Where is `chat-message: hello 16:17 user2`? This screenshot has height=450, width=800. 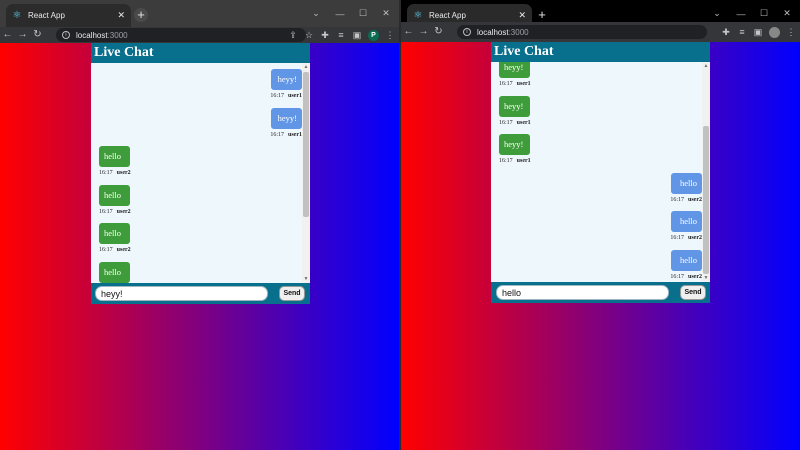
chat-message: hello 16:17 user2 is located at coordinates (596, 266).